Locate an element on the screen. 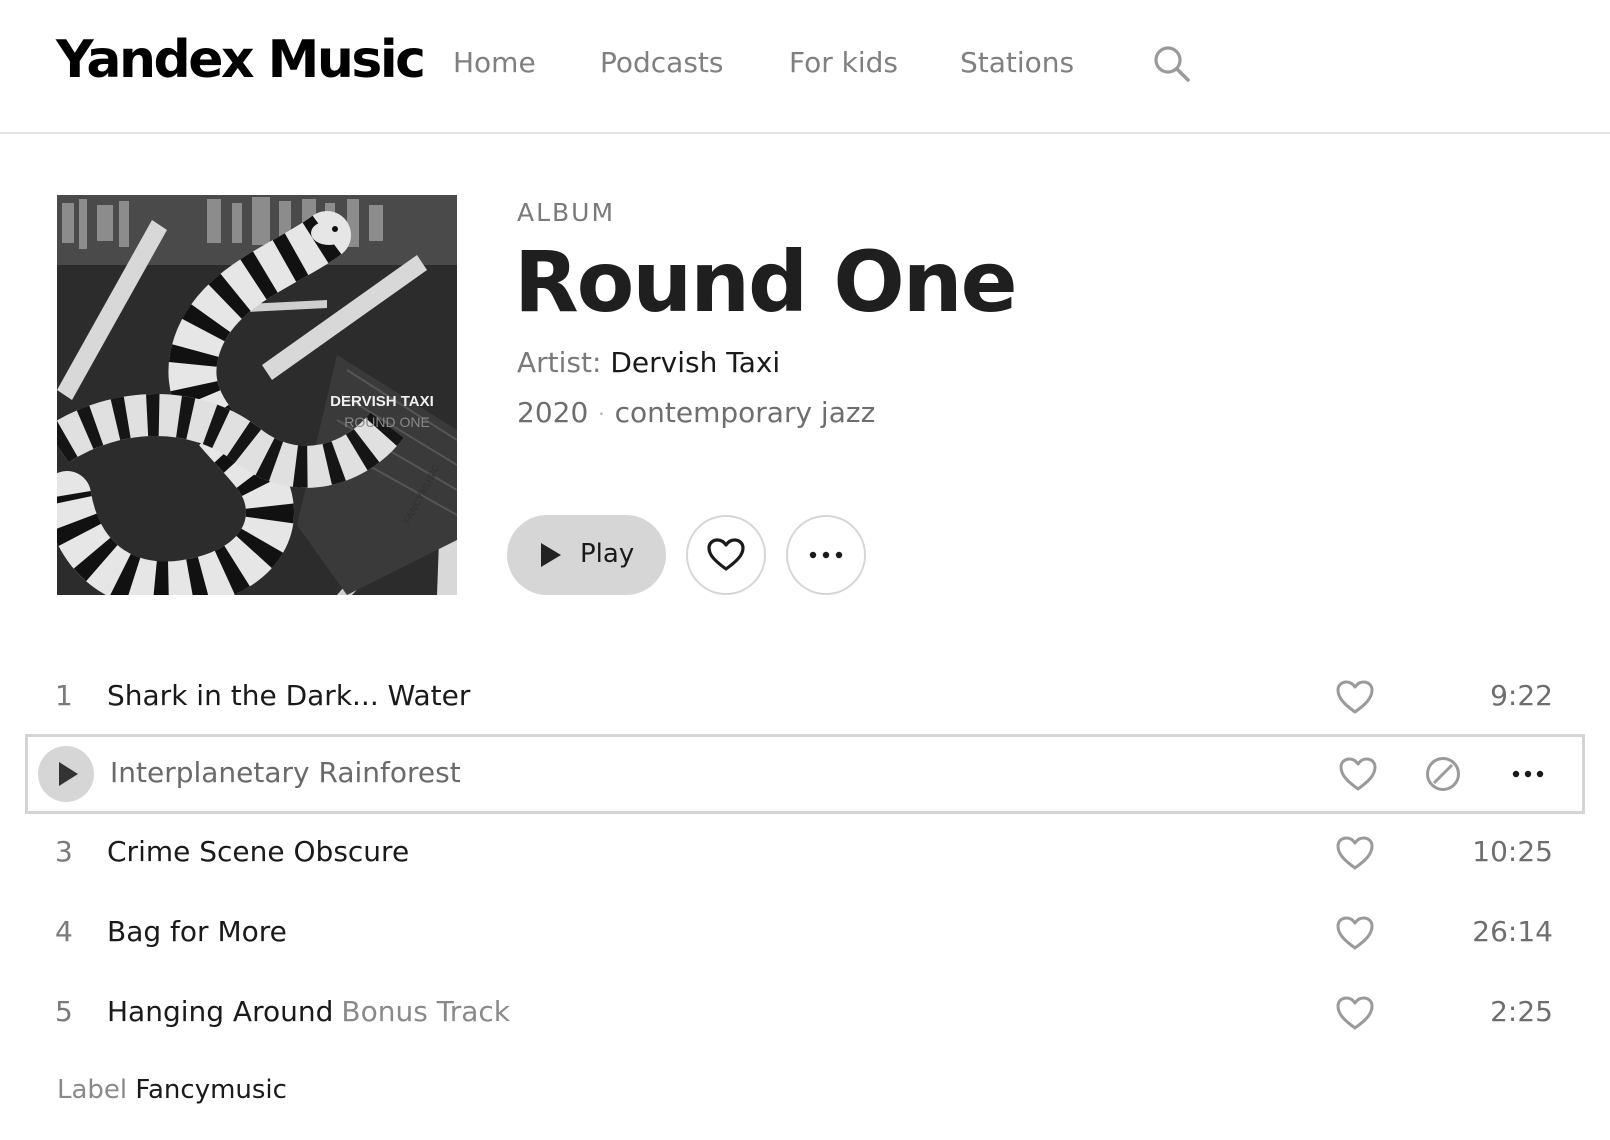  track-number: 1 is located at coordinates (64, 695).